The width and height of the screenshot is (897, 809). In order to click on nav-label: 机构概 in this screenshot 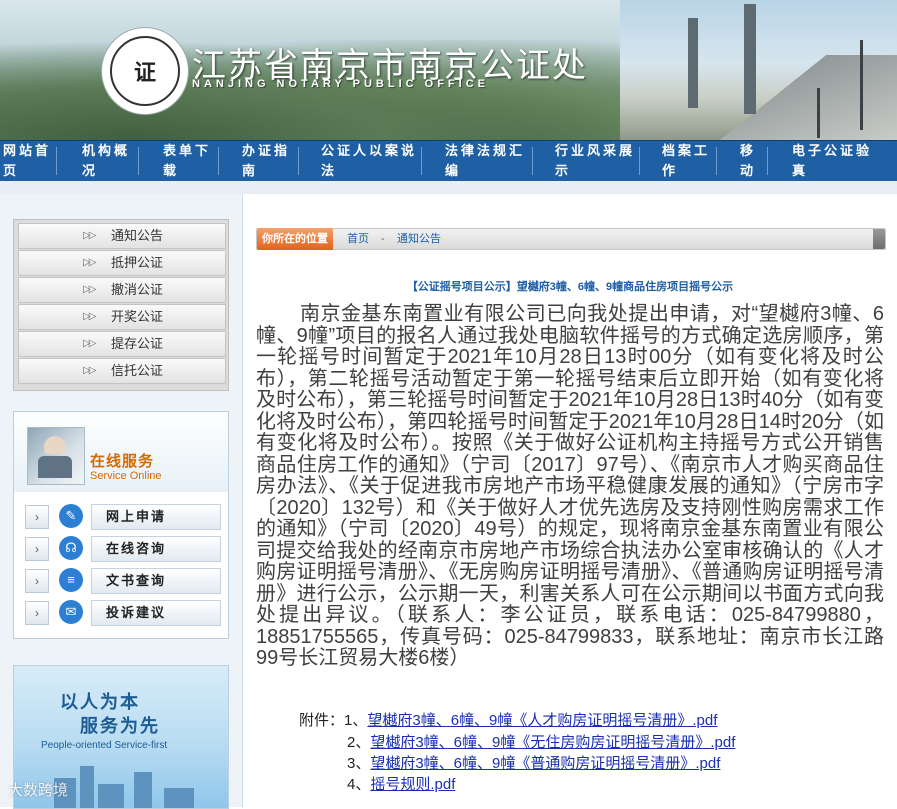, I will do `click(106, 150)`.